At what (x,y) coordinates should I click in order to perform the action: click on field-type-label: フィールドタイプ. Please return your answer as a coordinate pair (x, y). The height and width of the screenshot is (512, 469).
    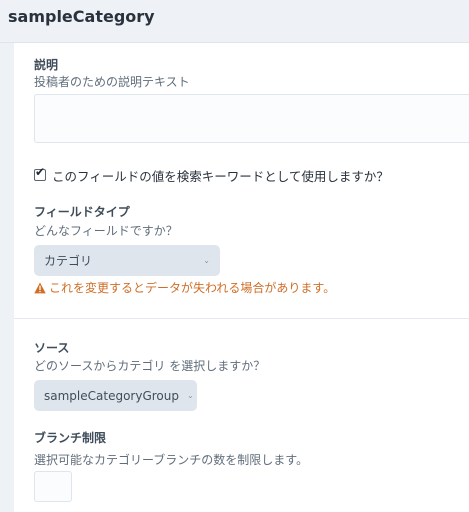
    Looking at the image, I should click on (82, 212).